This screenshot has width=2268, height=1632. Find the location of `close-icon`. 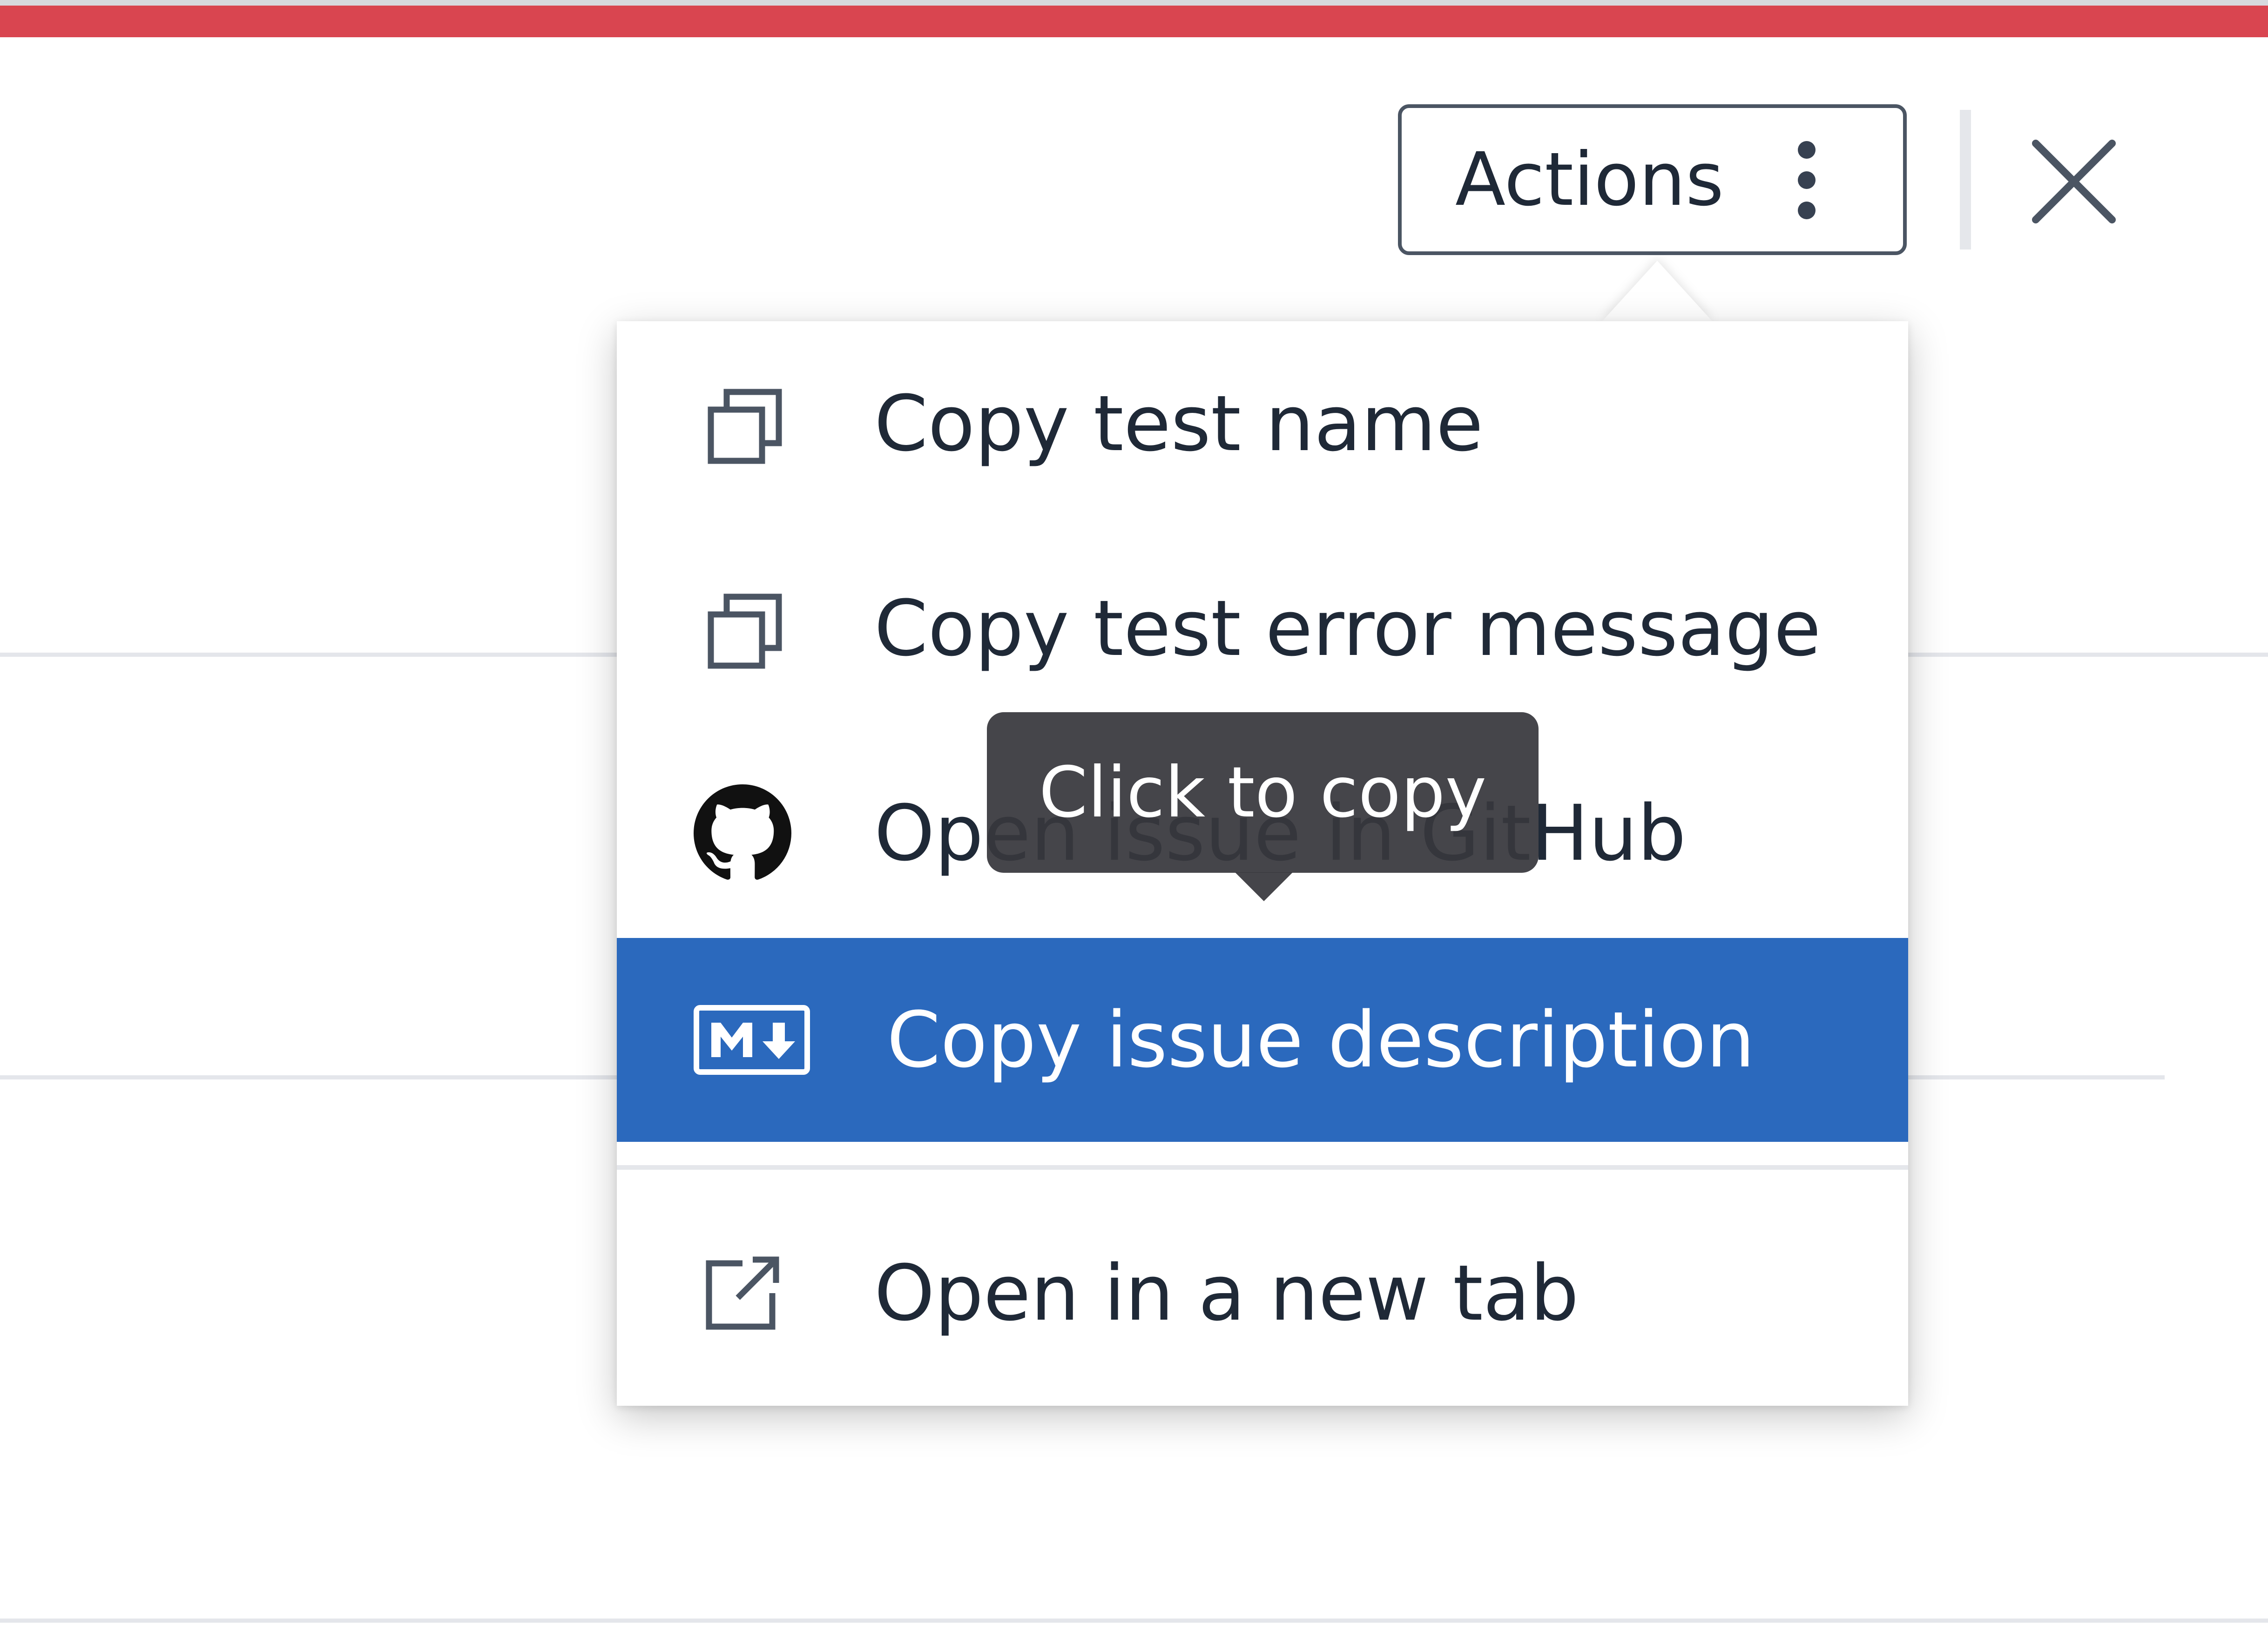

close-icon is located at coordinates (2074, 182).